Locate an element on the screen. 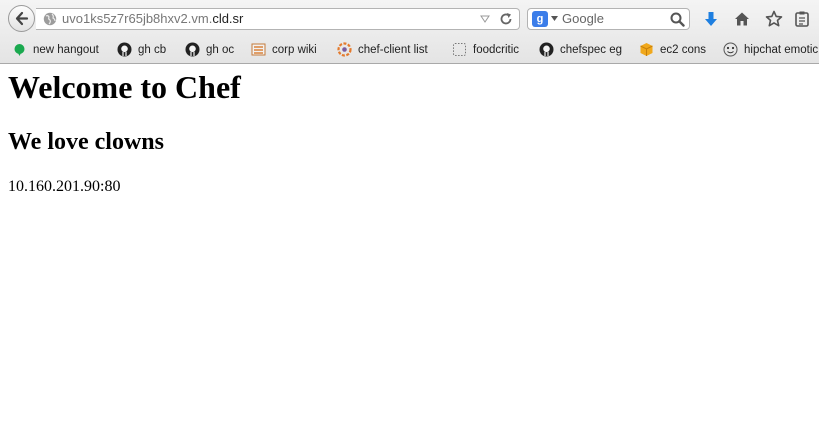 This screenshot has width=819, height=424. bookmark-ec2-cons: ec2 cons is located at coordinates (672, 49).